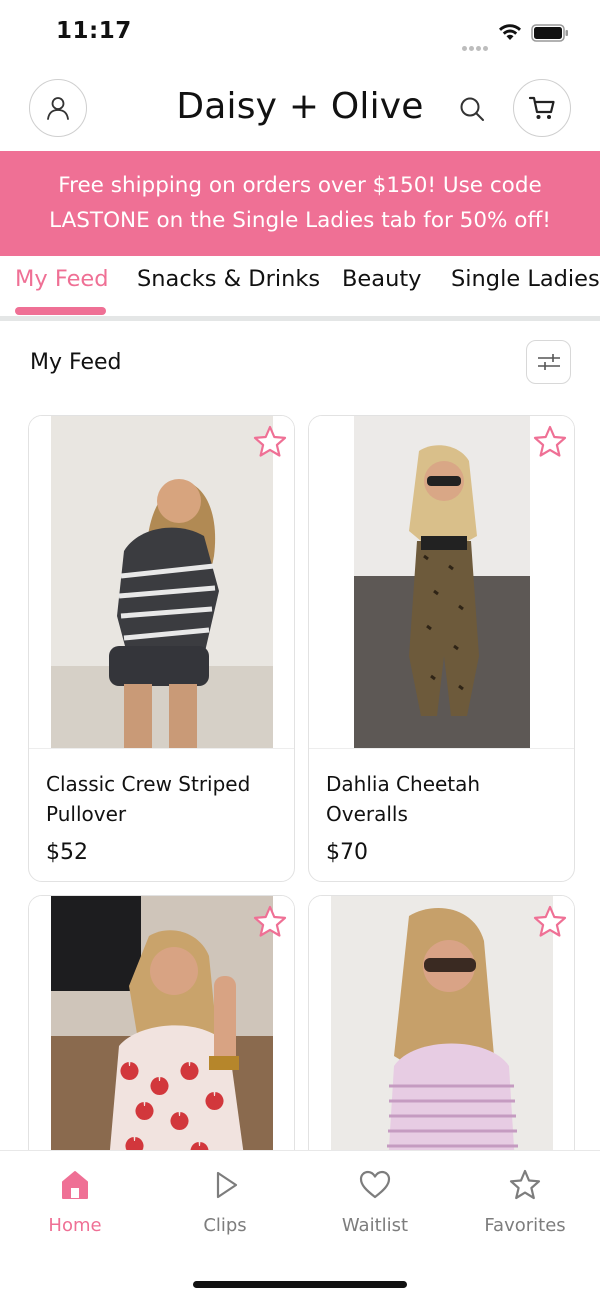 The width and height of the screenshot is (600, 1299). What do you see at coordinates (148, 799) in the screenshot?
I see `product-name: Classic Crew Striped Pullover` at bounding box center [148, 799].